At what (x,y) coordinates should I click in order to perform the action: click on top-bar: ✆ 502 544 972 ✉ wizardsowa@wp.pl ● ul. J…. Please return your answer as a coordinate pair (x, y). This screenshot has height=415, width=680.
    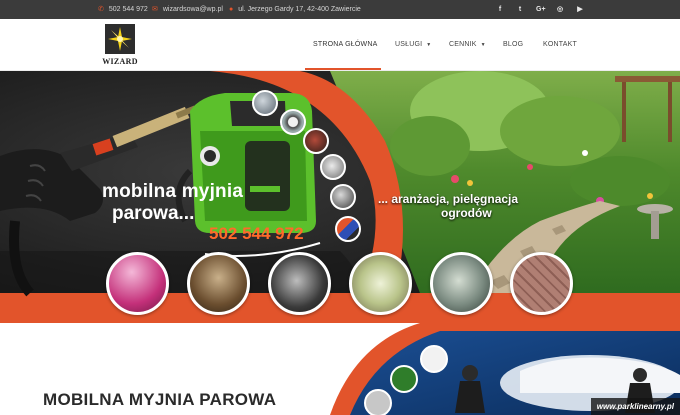
    Looking at the image, I should click on (340, 9).